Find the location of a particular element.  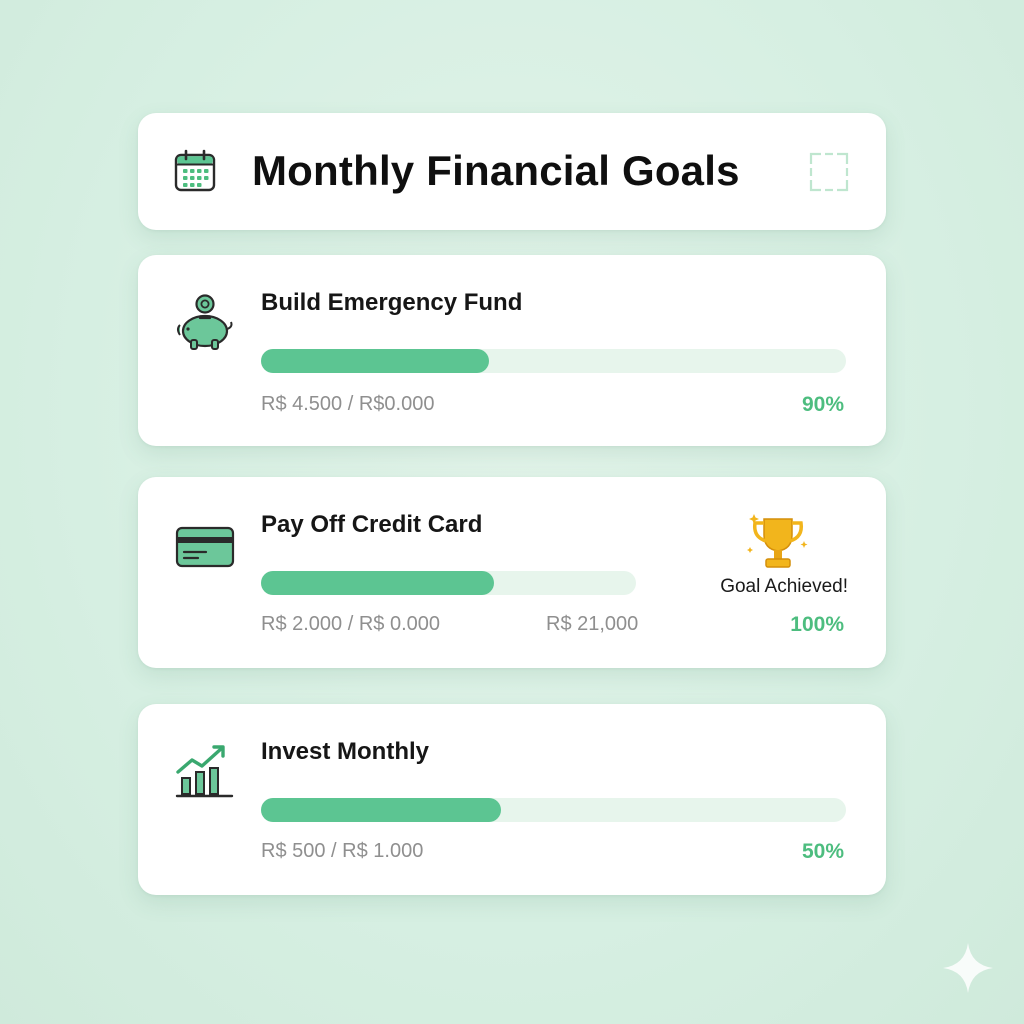

goal-percent: 50% is located at coordinates (822, 851).